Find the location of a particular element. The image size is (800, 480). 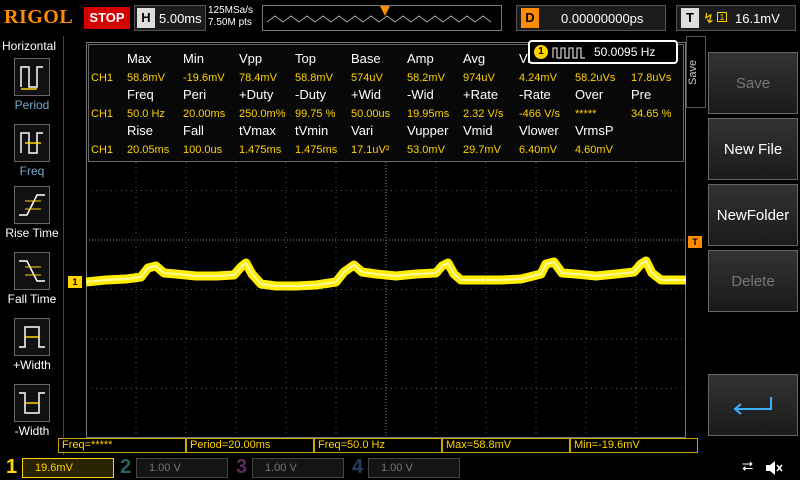

delay-value: 0.00000000ps is located at coordinates (602, 18).